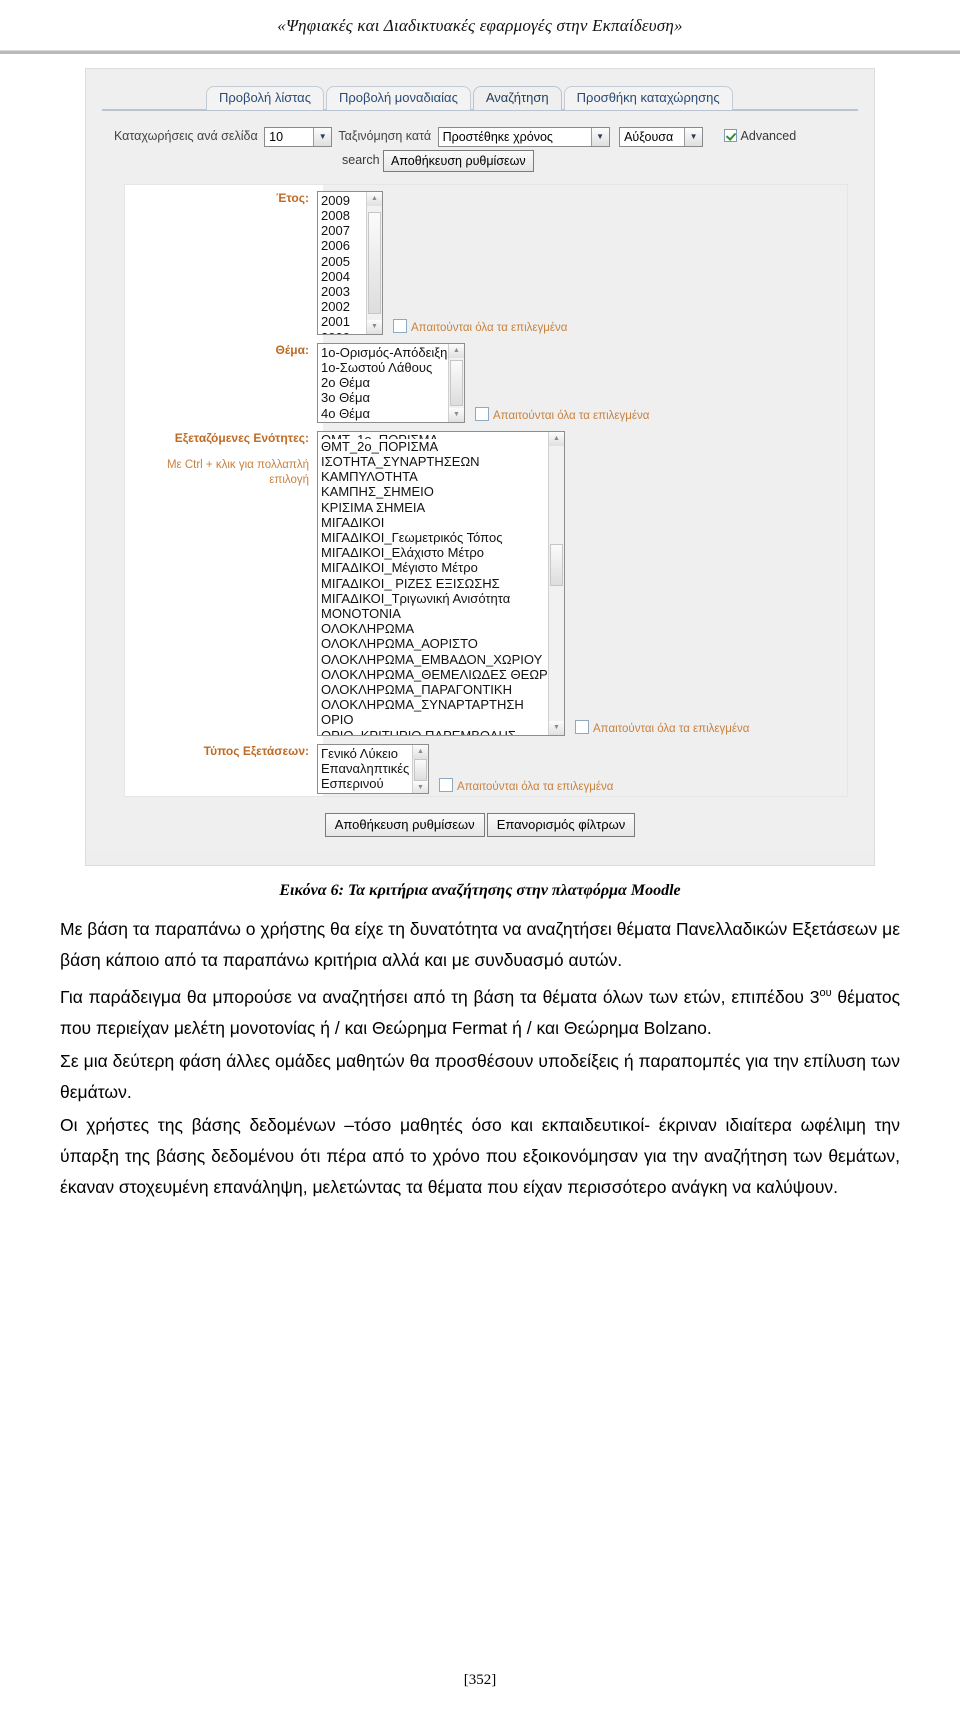 The image size is (960, 1711). I want to click on list-item: 3ο Θέμα, so click(384, 397).